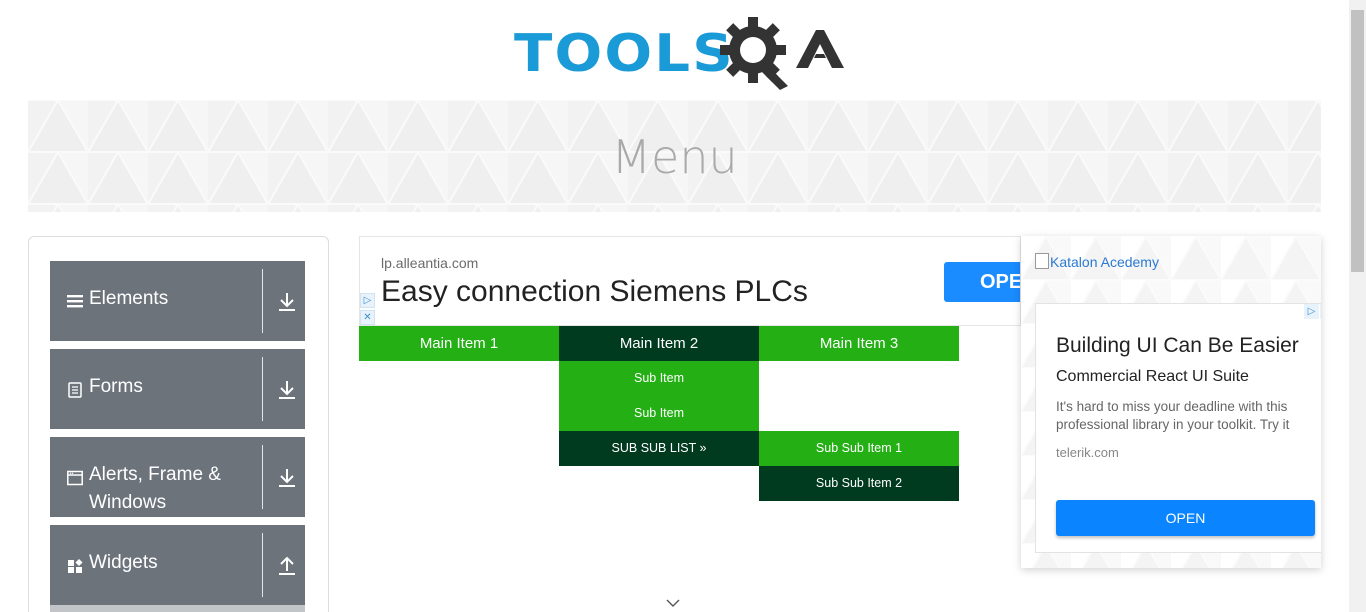  I want to click on sidebar-group-label: Alerts, Frame & Windows, so click(155, 488).